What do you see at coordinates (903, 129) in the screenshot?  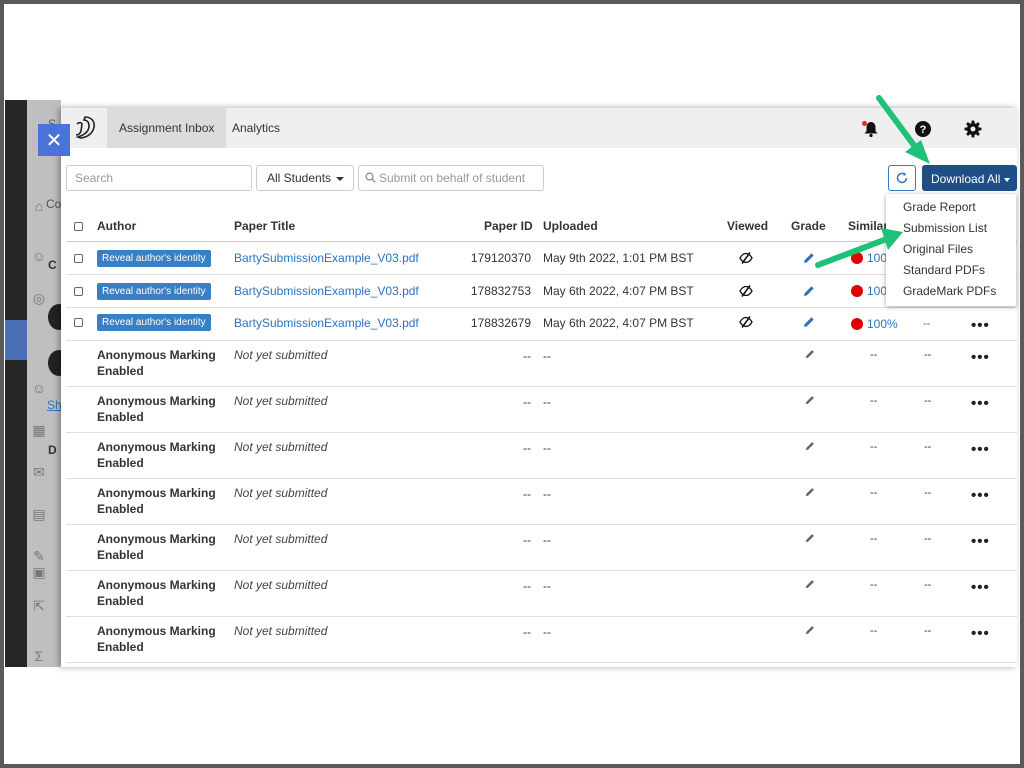 I see `arrow-to-download-all` at bounding box center [903, 129].